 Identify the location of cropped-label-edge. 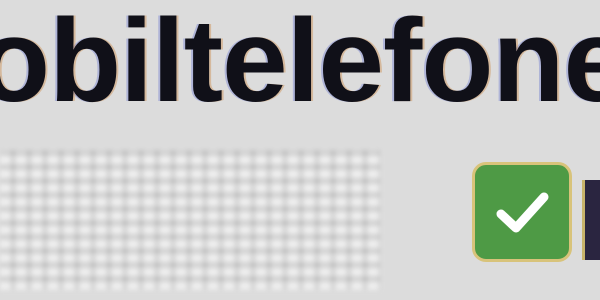
(591, 220).